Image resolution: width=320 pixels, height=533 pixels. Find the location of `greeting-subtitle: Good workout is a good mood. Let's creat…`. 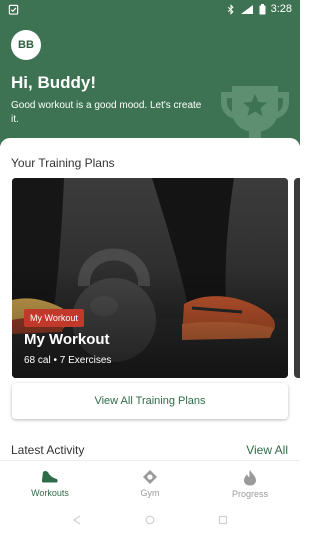

greeting-subtitle: Good workout is a good mood. Let's creat… is located at coordinates (106, 112).